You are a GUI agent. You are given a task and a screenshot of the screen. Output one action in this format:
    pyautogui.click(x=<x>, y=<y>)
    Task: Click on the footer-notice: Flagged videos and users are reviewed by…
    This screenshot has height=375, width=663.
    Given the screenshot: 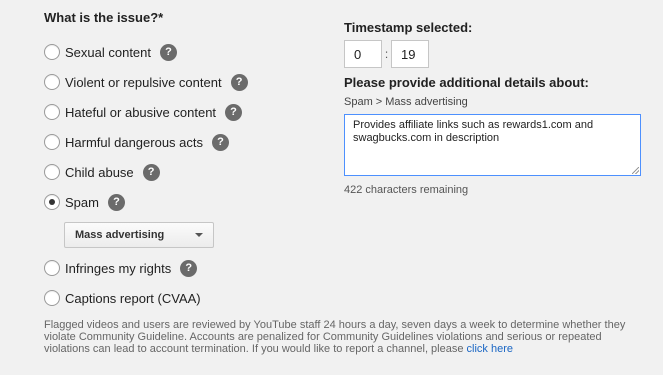 What is the action you would take?
    pyautogui.click(x=346, y=337)
    